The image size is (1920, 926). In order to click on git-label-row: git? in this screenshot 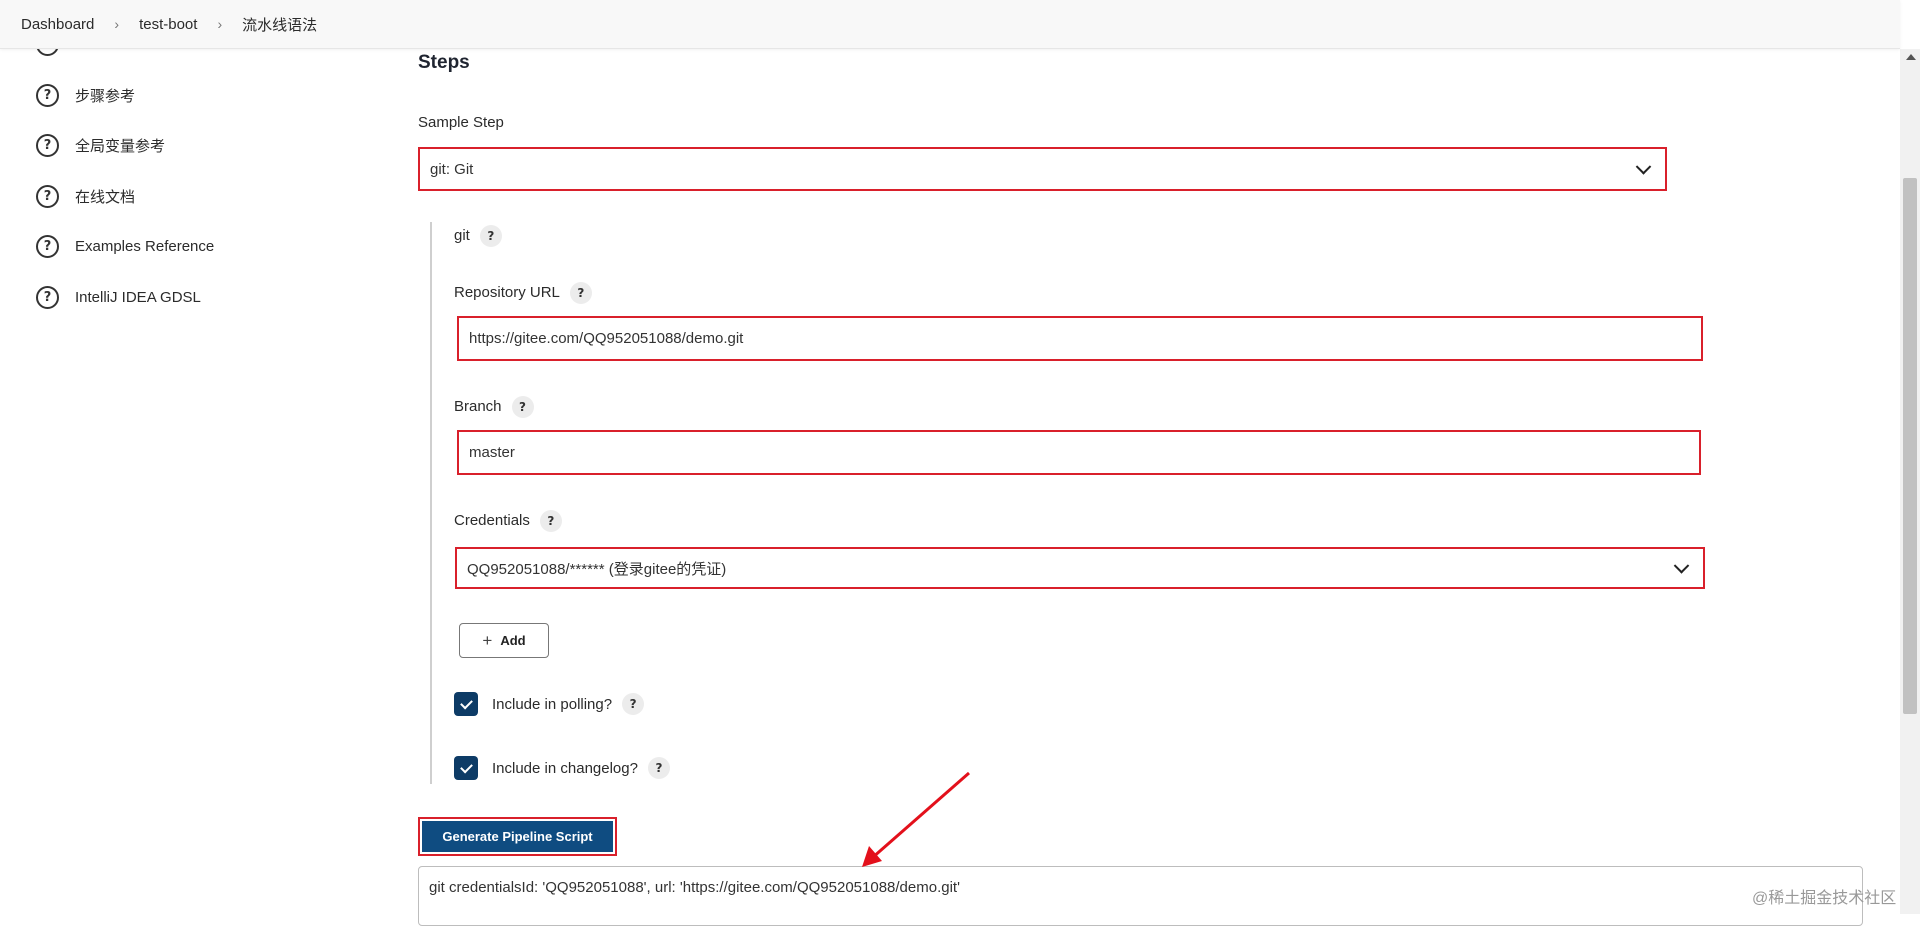, I will do `click(478, 236)`.